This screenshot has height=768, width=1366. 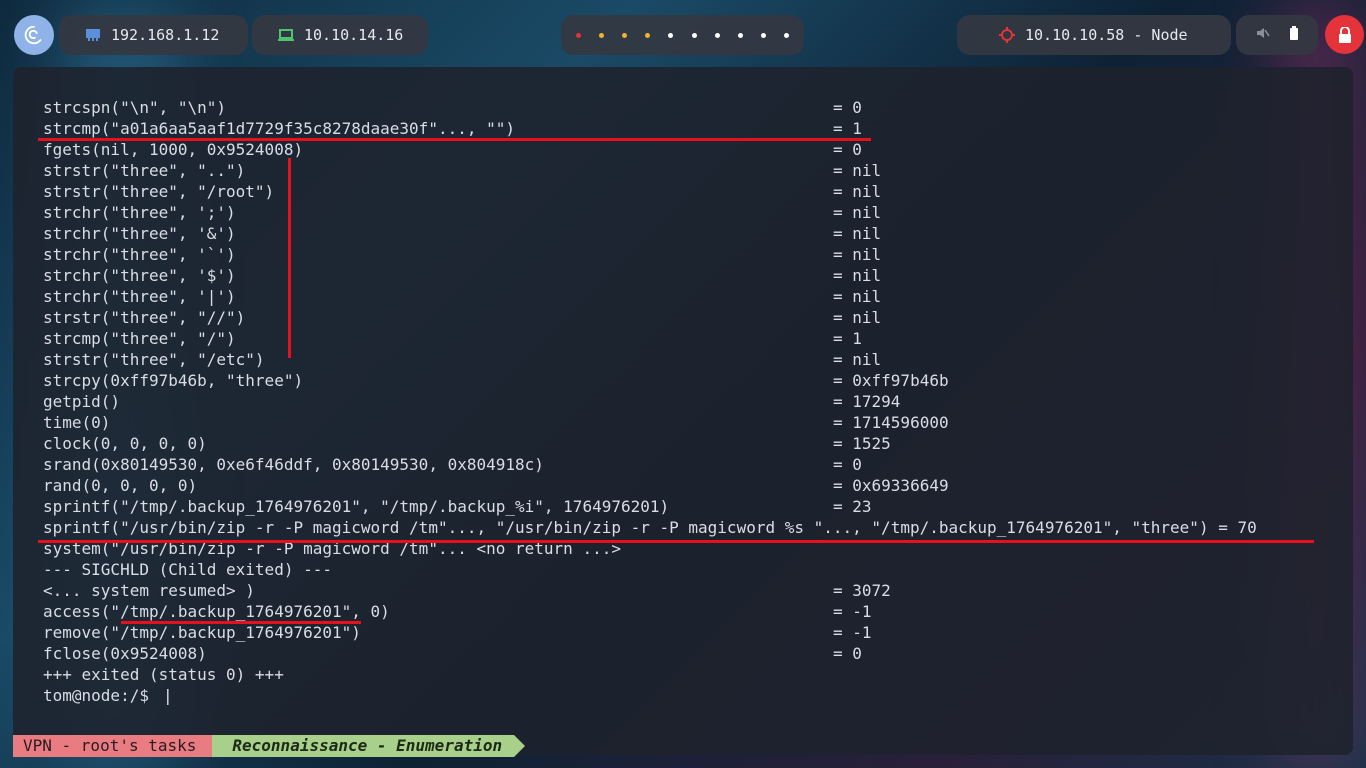 I want to click on lock-icon, so click(x=1344, y=34).